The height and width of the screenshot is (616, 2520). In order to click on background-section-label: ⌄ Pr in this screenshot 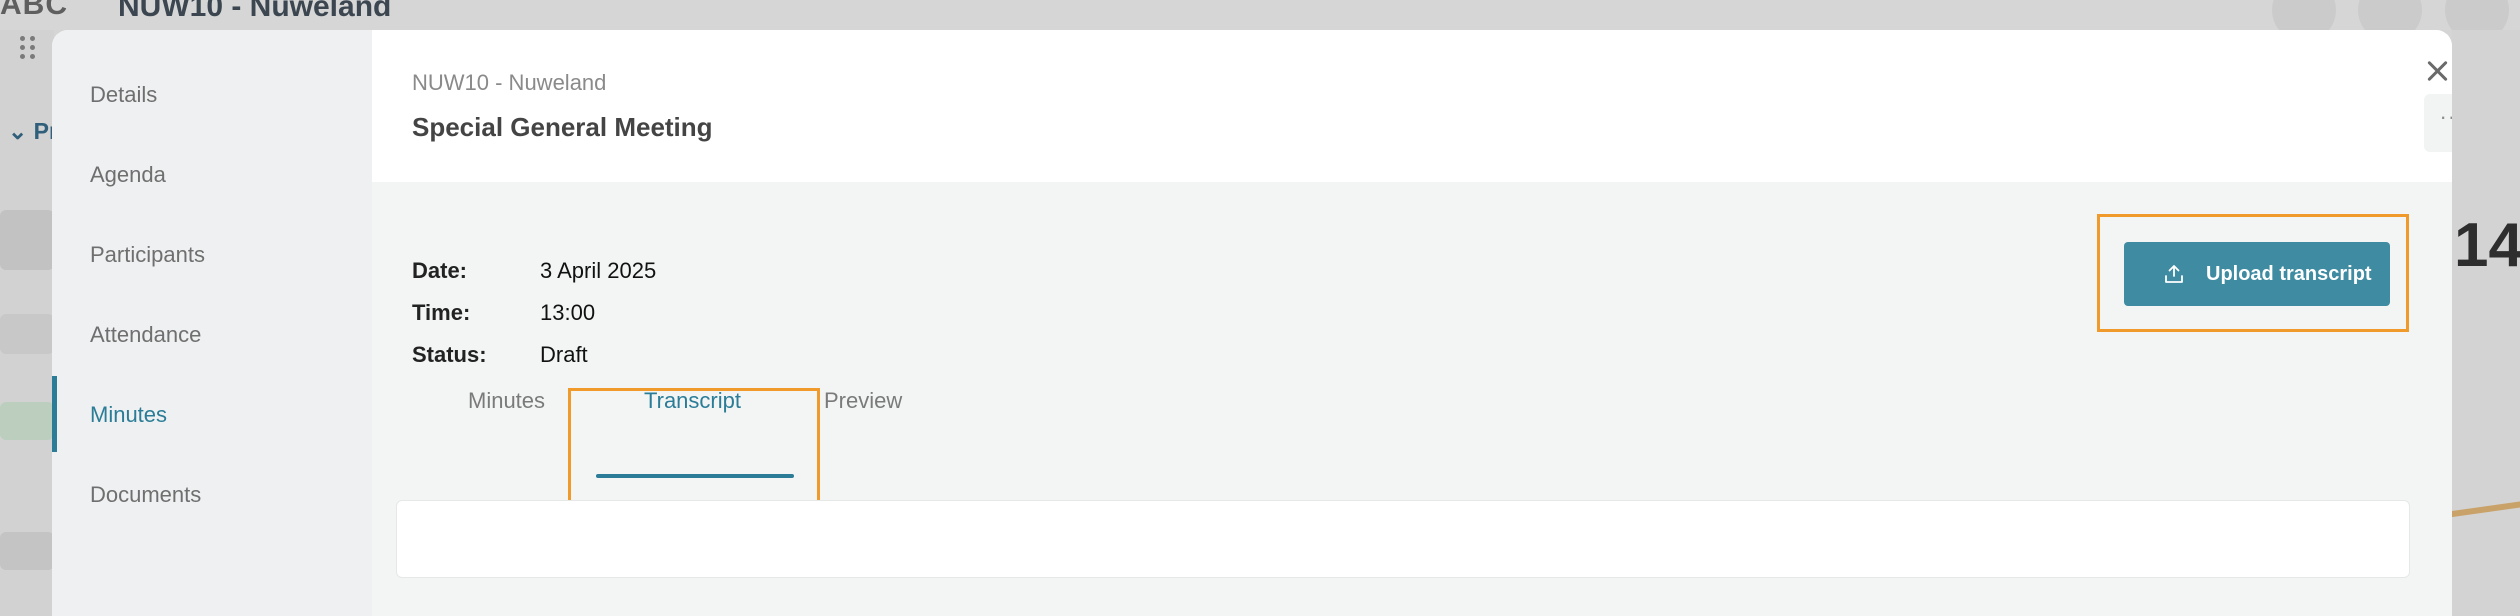, I will do `click(33, 131)`.